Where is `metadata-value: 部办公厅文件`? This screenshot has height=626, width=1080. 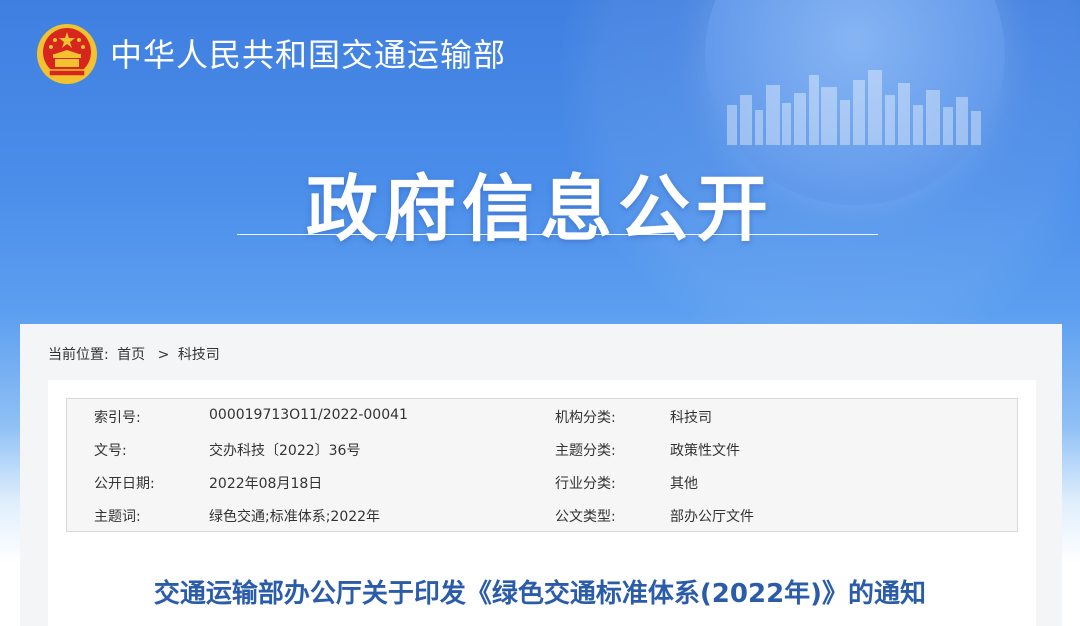 metadata-value: 部办公厅文件 is located at coordinates (712, 517).